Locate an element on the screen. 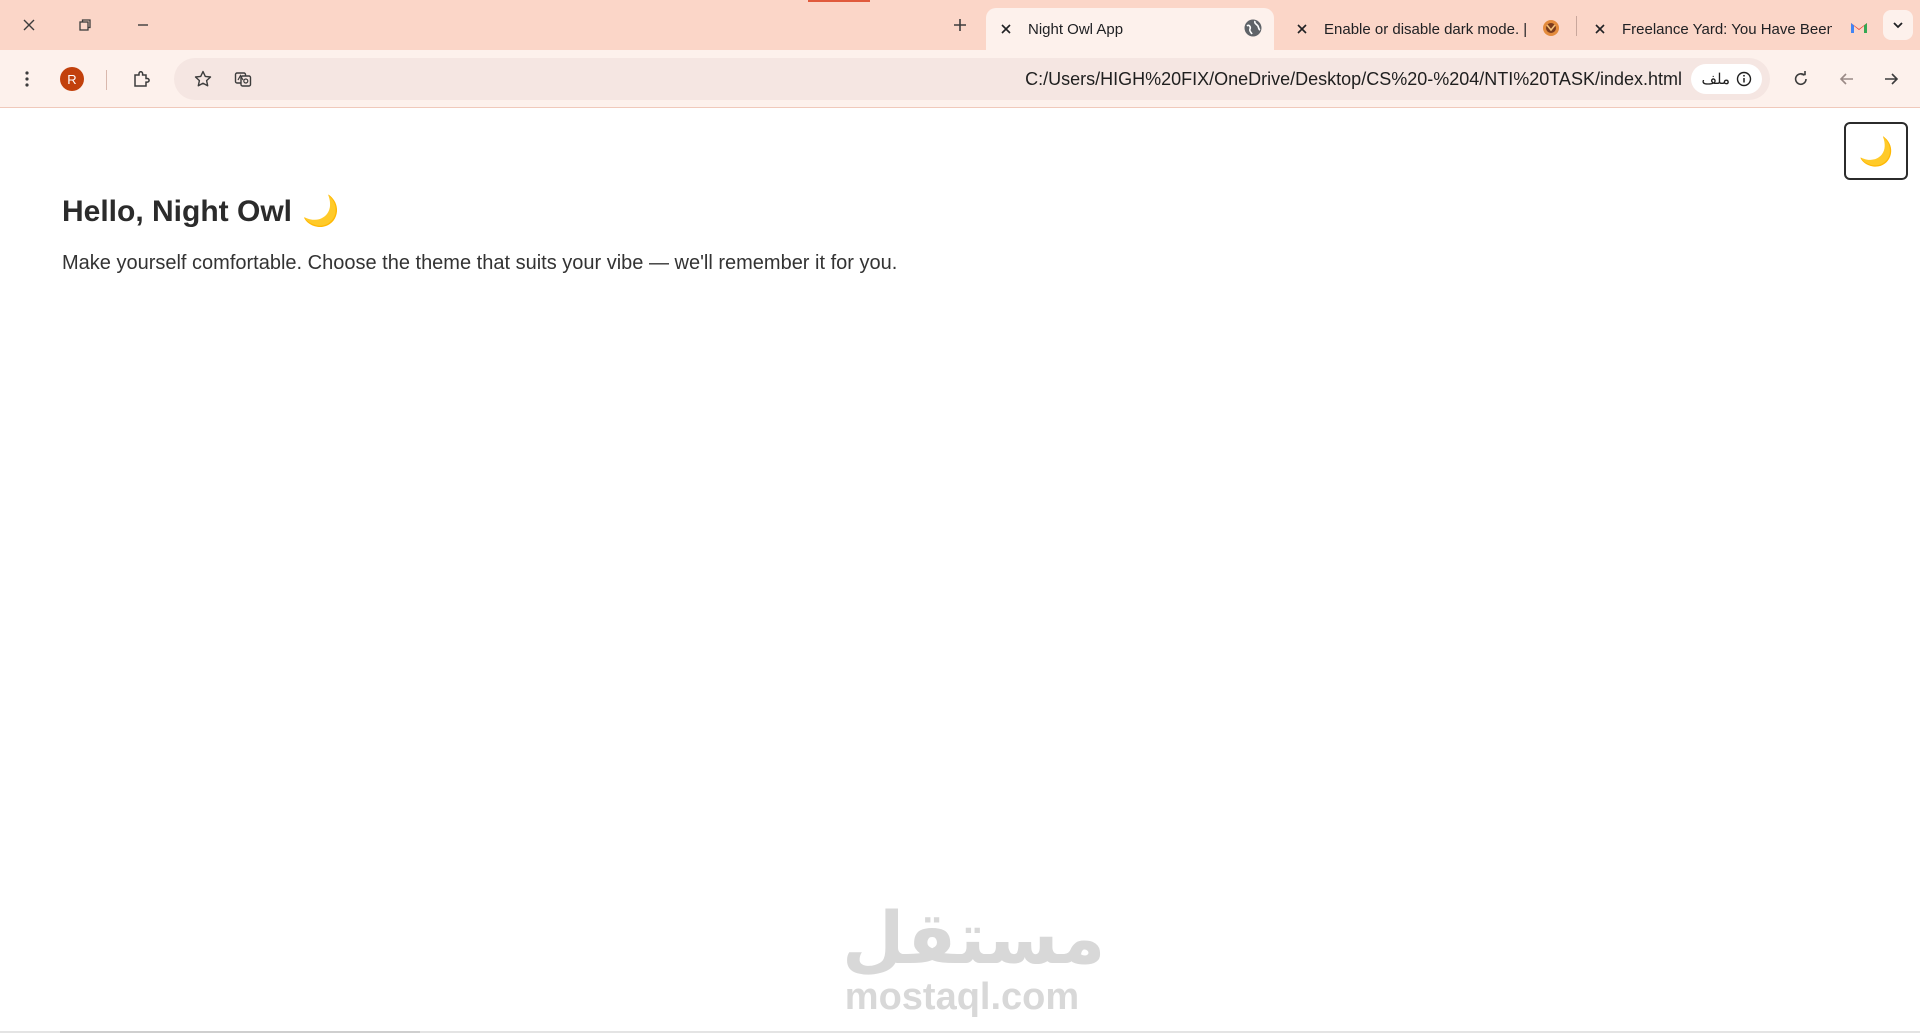  tab-search-button is located at coordinates (1898, 25).